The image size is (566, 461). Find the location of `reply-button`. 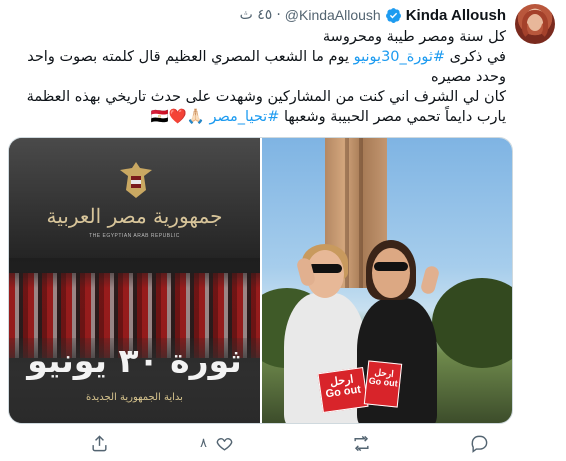

reply-button is located at coordinates (483, 443).